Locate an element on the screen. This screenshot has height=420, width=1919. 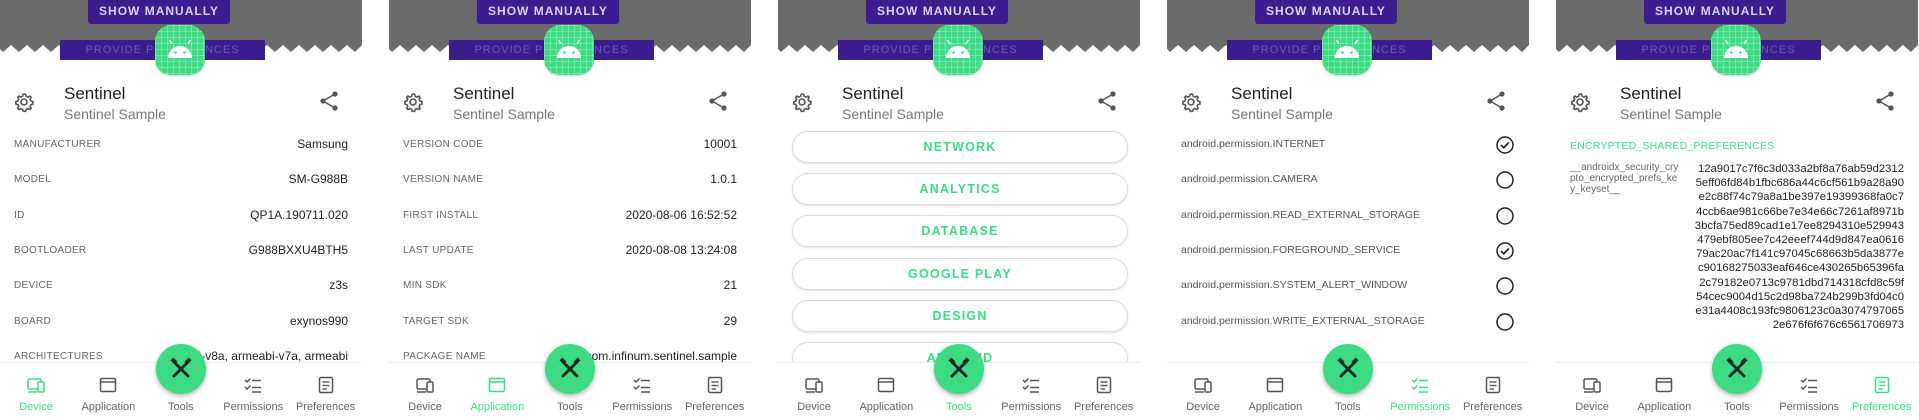
tool-button-analytics: ANALYTICS is located at coordinates (960, 189).